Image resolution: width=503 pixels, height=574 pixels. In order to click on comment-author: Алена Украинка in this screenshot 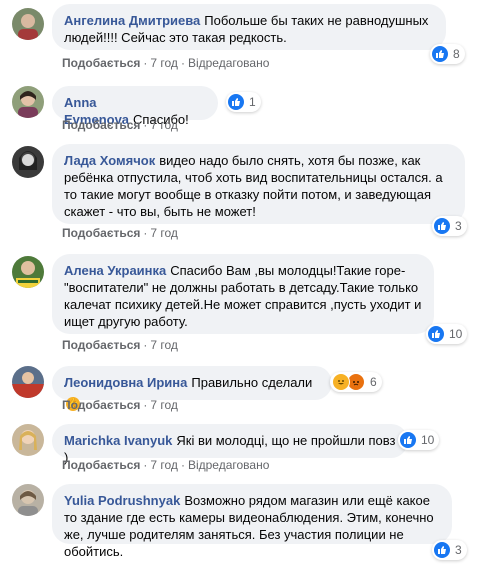, I will do `click(115, 270)`.